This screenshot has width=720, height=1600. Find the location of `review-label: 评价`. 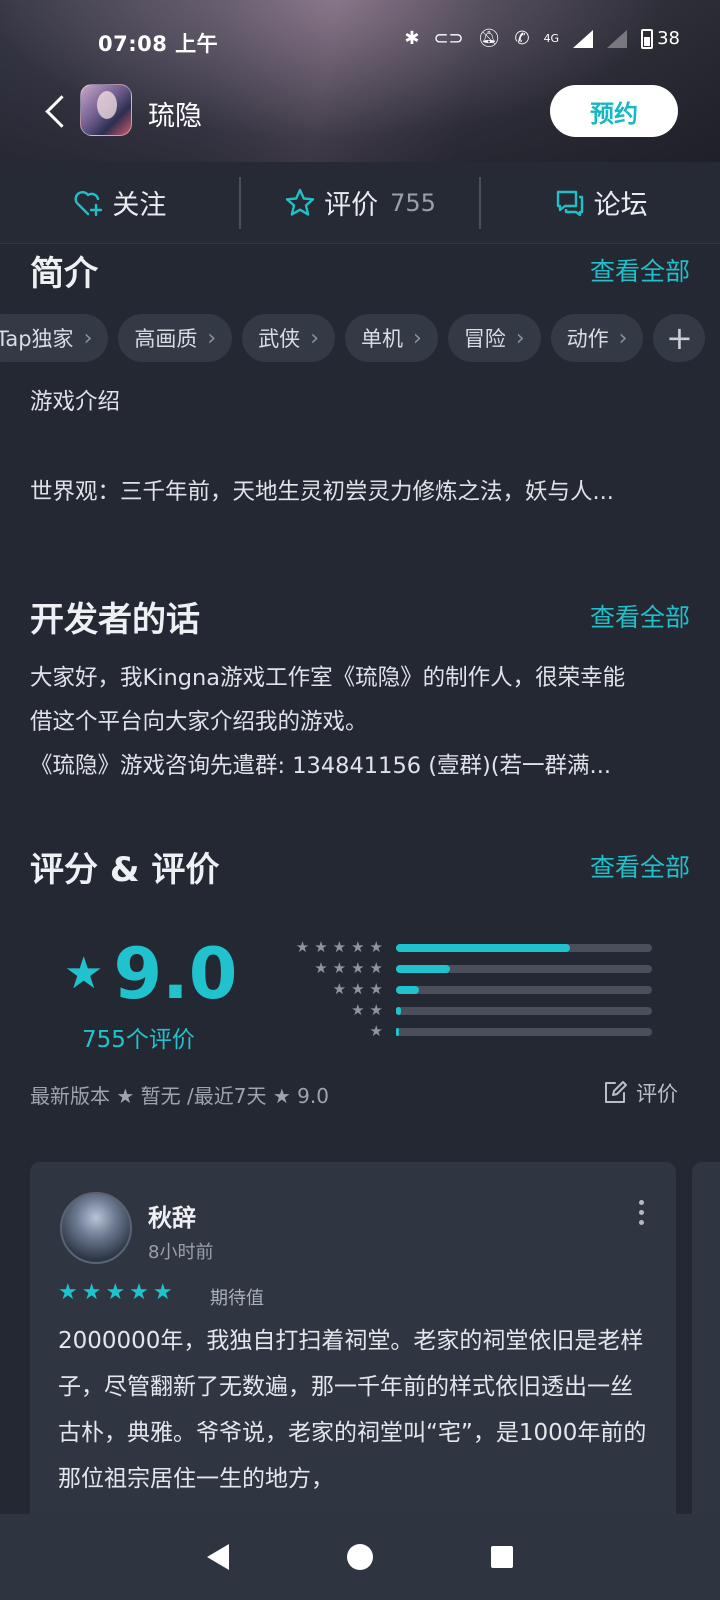

review-label: 评价 is located at coordinates (351, 205).